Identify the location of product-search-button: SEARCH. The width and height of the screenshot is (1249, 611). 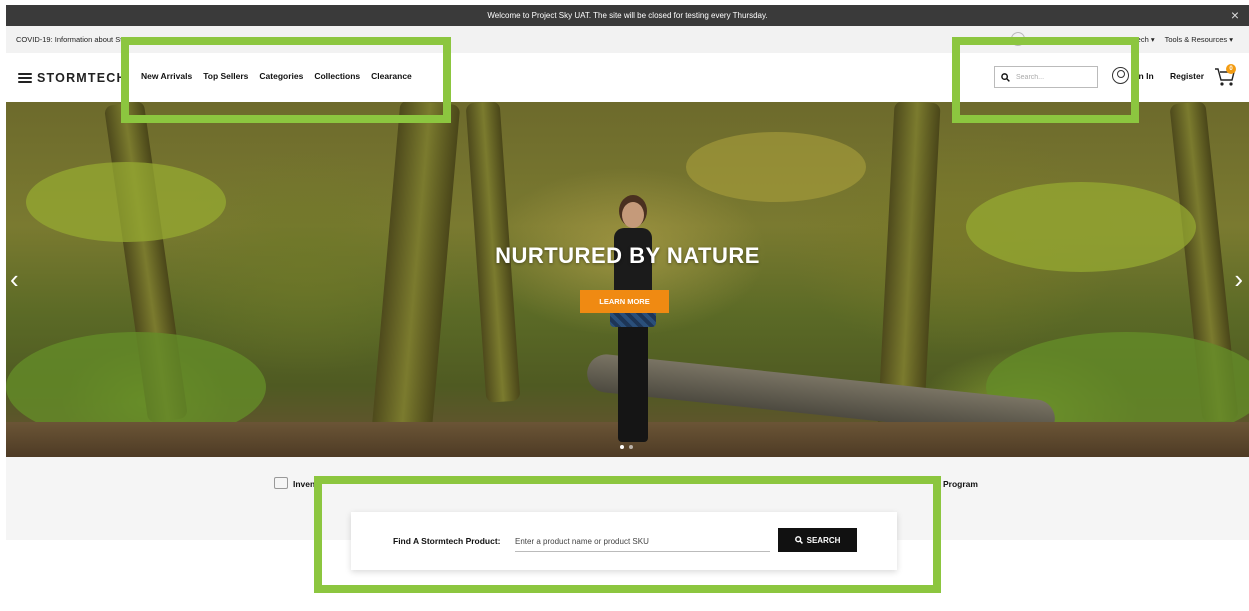
(817, 540).